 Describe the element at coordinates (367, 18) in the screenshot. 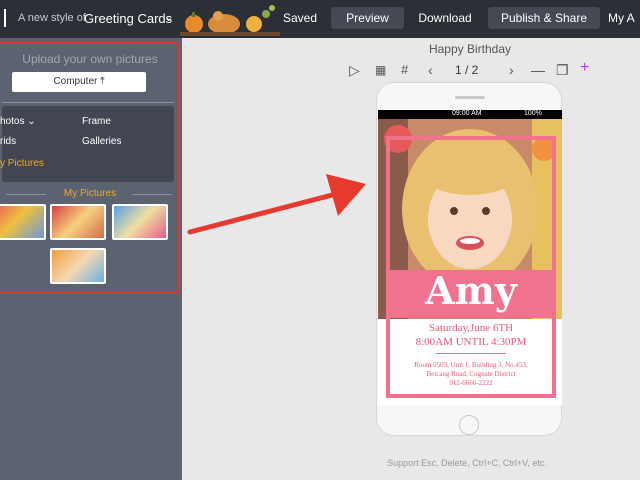

I see `preview-button: Preview` at that location.